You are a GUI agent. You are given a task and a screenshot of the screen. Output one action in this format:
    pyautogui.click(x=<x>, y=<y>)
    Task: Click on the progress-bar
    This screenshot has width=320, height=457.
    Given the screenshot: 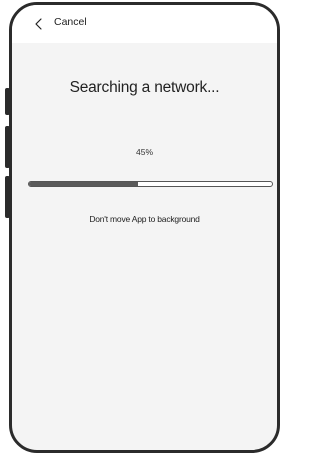 What is the action you would take?
    pyautogui.click(x=150, y=184)
    